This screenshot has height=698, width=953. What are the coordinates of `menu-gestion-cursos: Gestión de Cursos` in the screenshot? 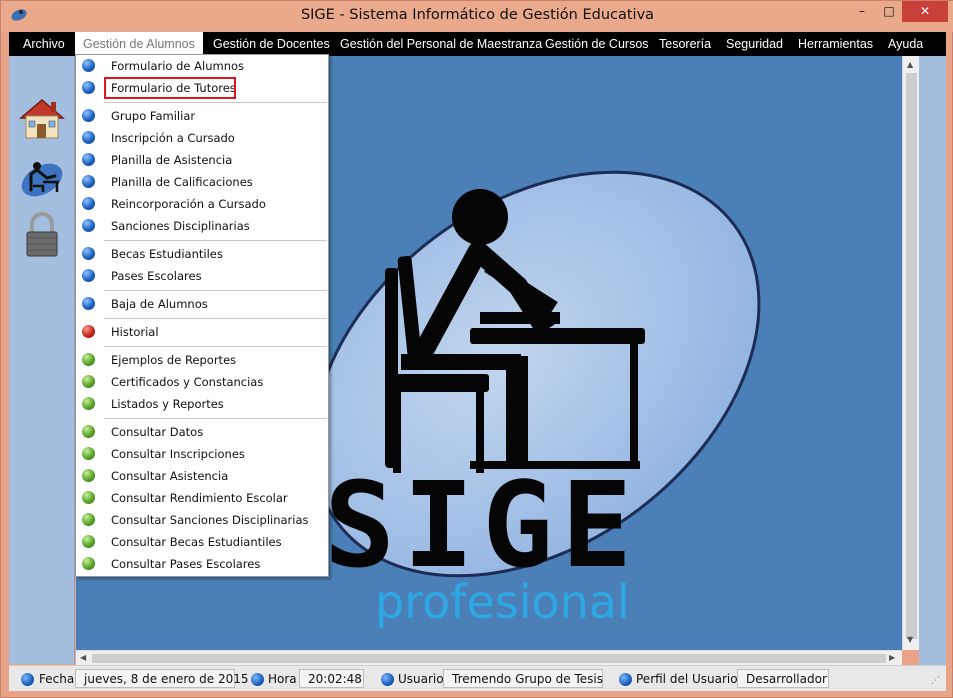 It's located at (597, 44).